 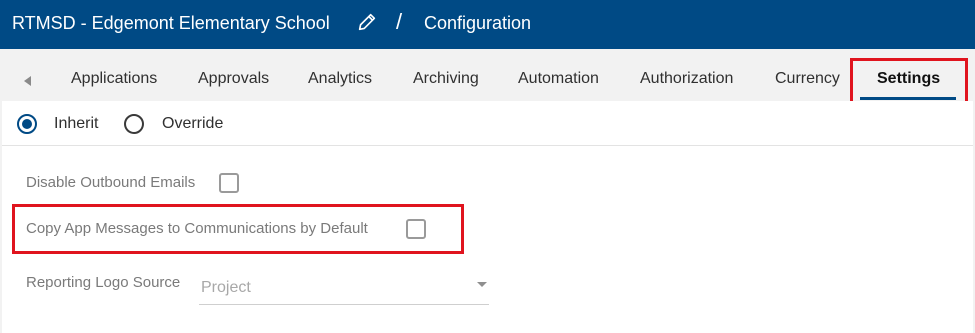 I want to click on breadcrumb-current: Configuration, so click(x=478, y=23).